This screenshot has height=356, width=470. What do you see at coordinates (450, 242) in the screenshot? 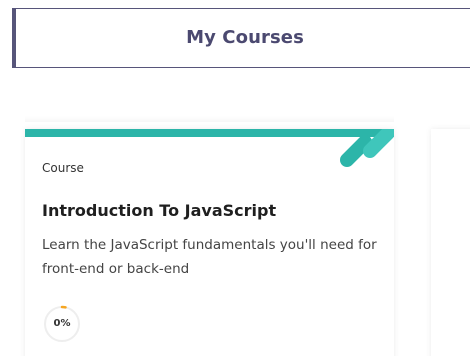
I see `next-course-card-partial` at bounding box center [450, 242].